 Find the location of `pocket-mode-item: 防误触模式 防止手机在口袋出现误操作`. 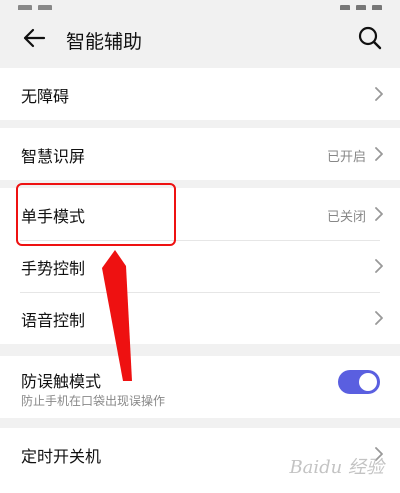

pocket-mode-item: 防误触模式 防止手机在口袋出现误操作 is located at coordinates (200, 387).